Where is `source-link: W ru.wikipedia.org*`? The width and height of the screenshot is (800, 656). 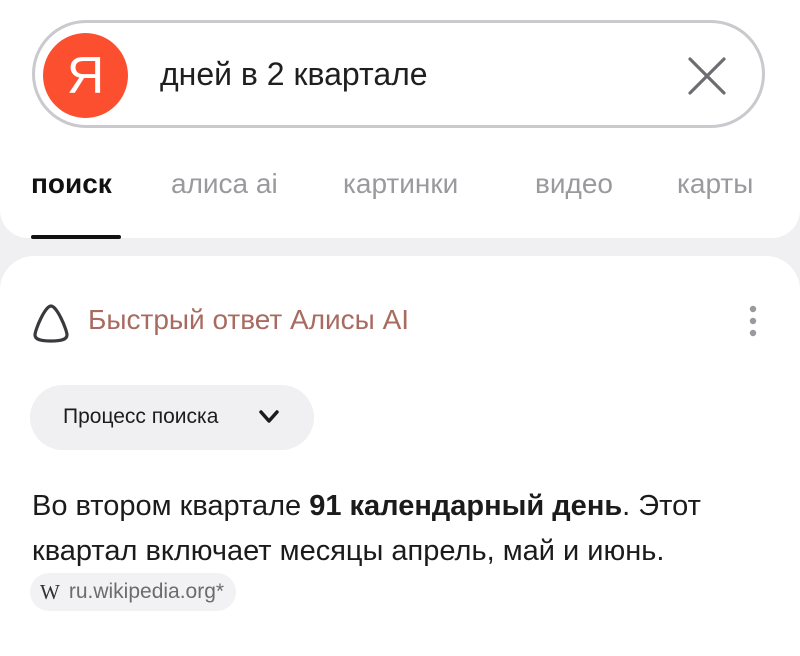 source-link: W ru.wikipedia.org* is located at coordinates (133, 592).